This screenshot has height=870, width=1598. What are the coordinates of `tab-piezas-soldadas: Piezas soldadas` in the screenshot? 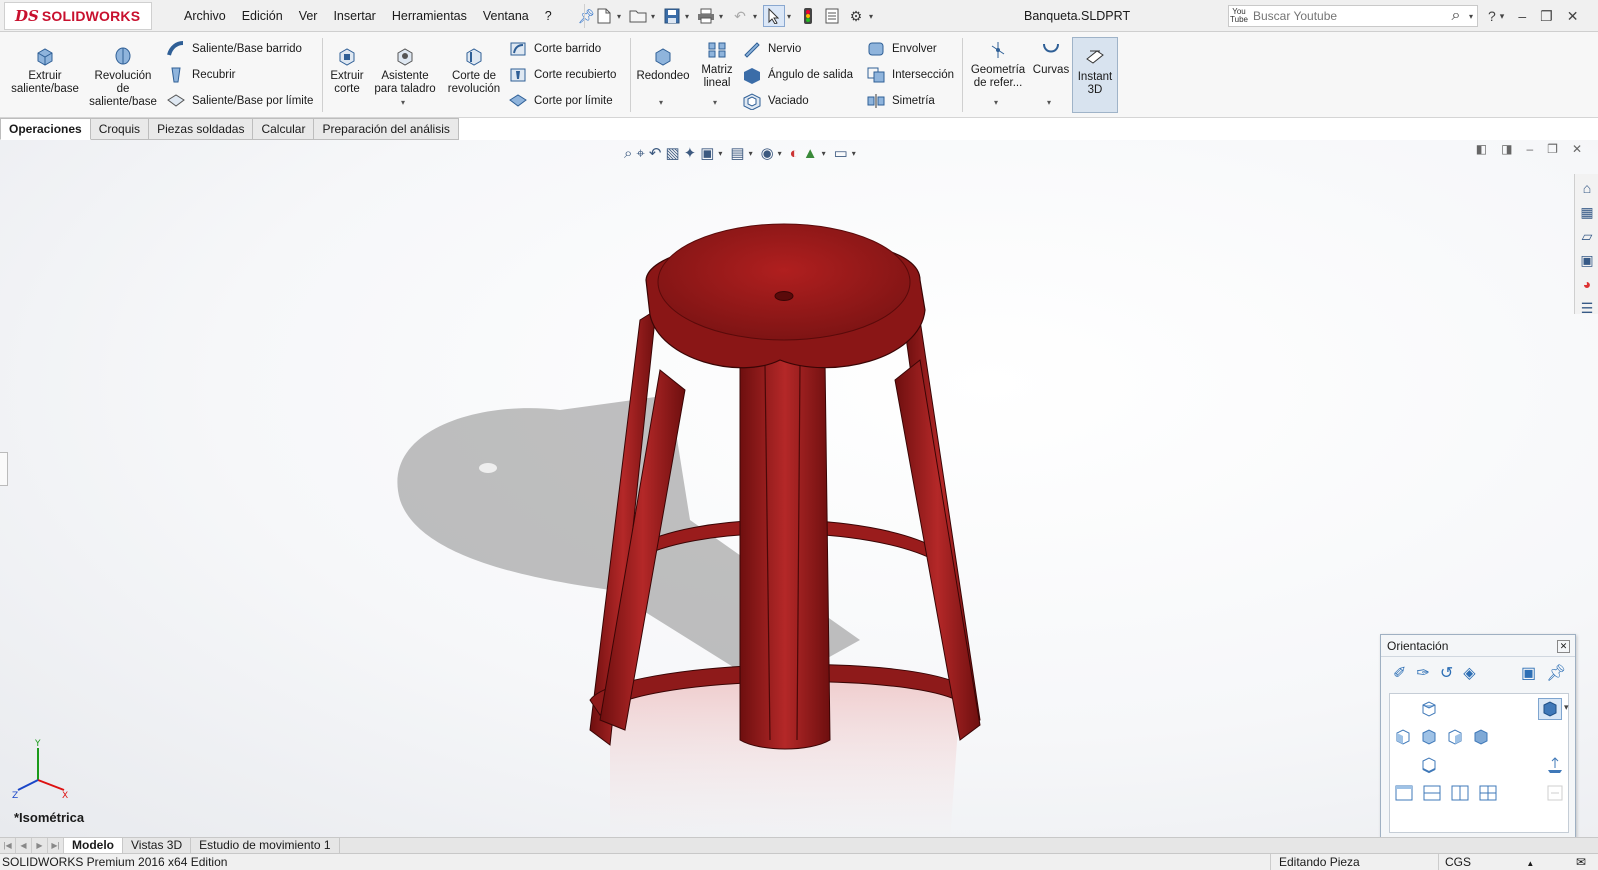 It's located at (201, 129).